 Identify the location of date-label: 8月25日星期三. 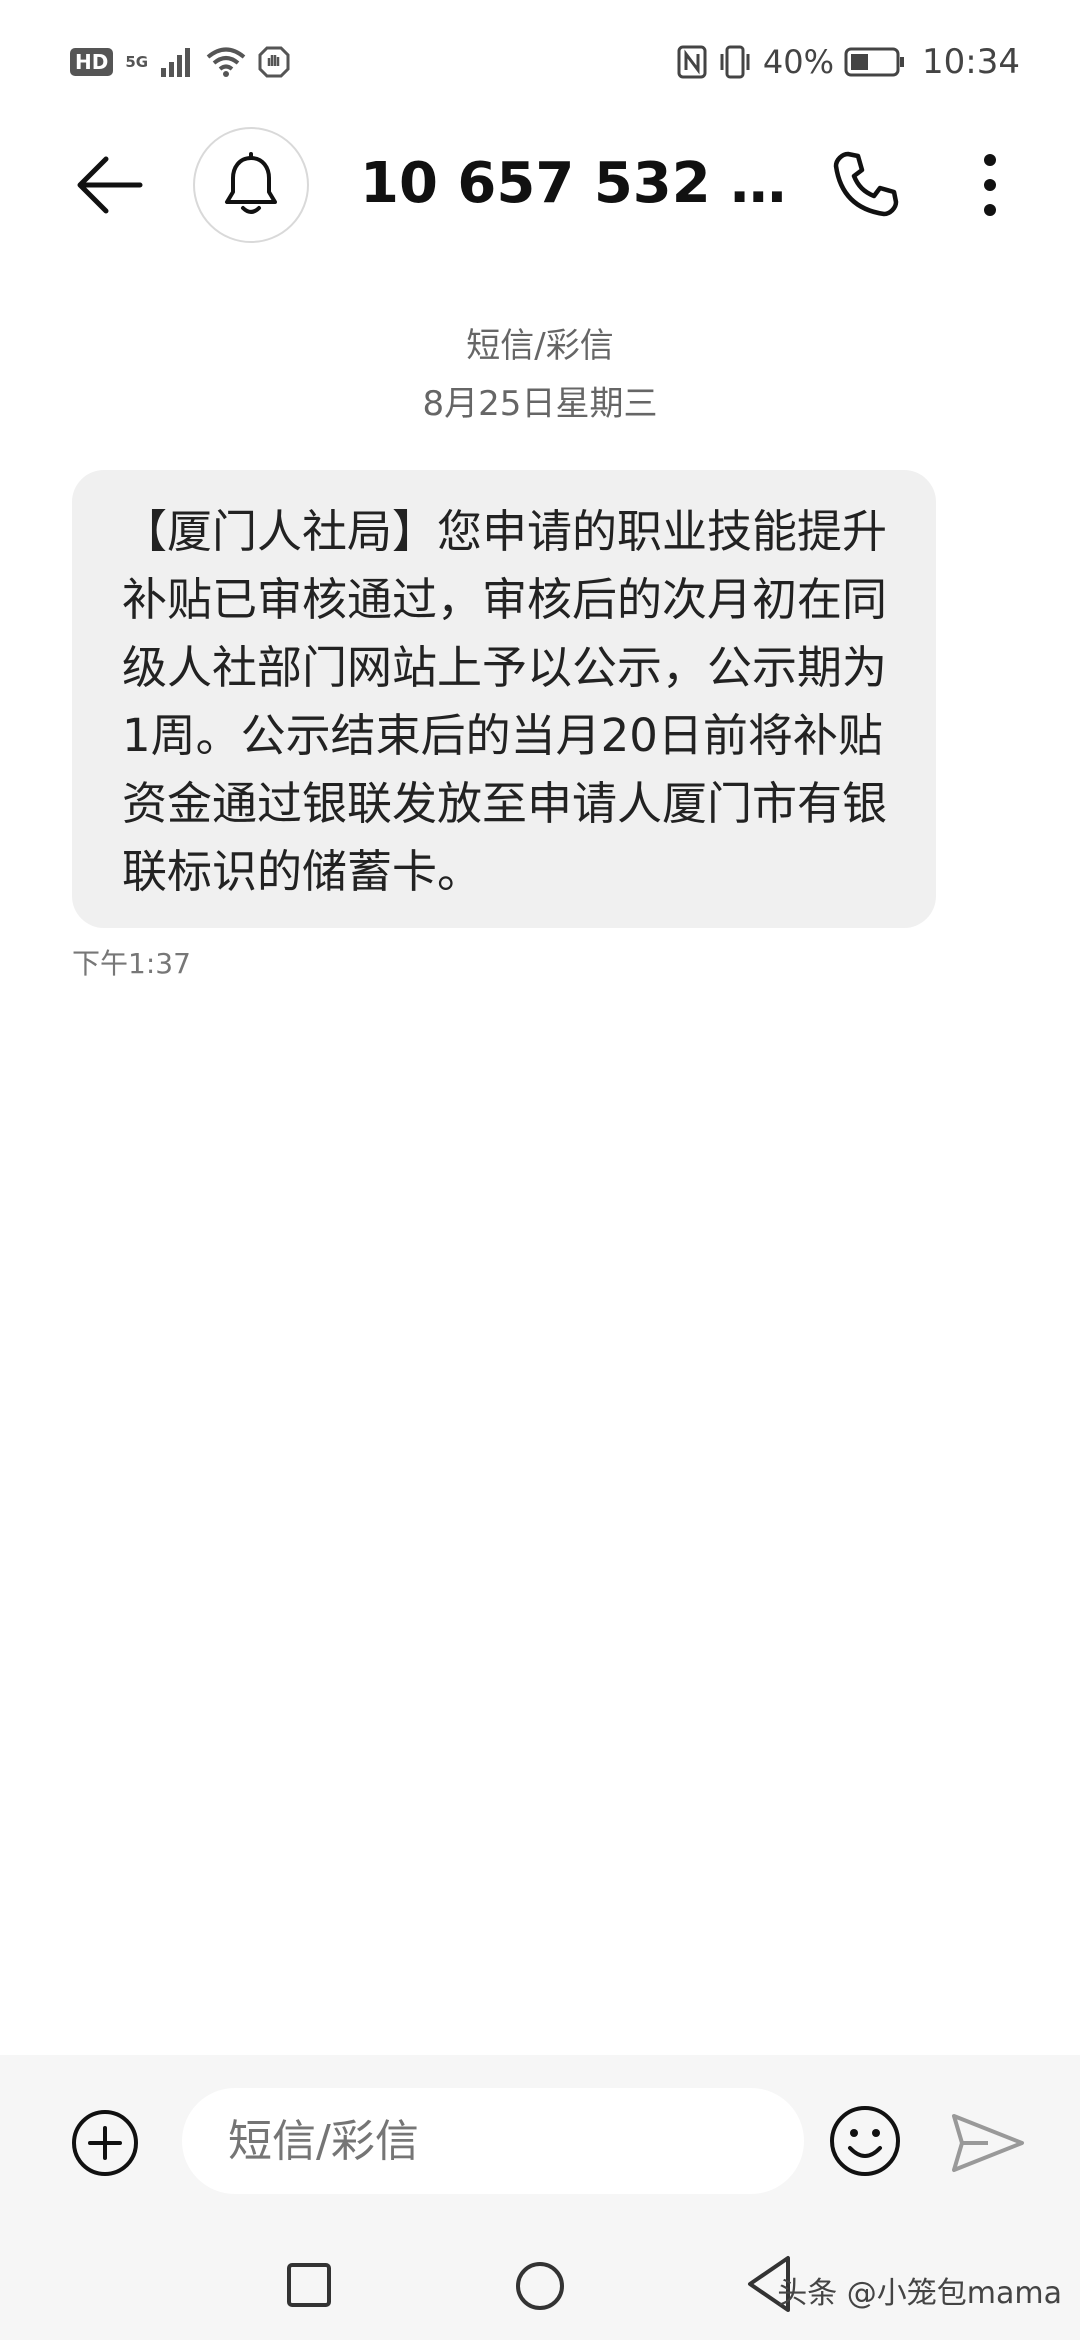
(540, 404).